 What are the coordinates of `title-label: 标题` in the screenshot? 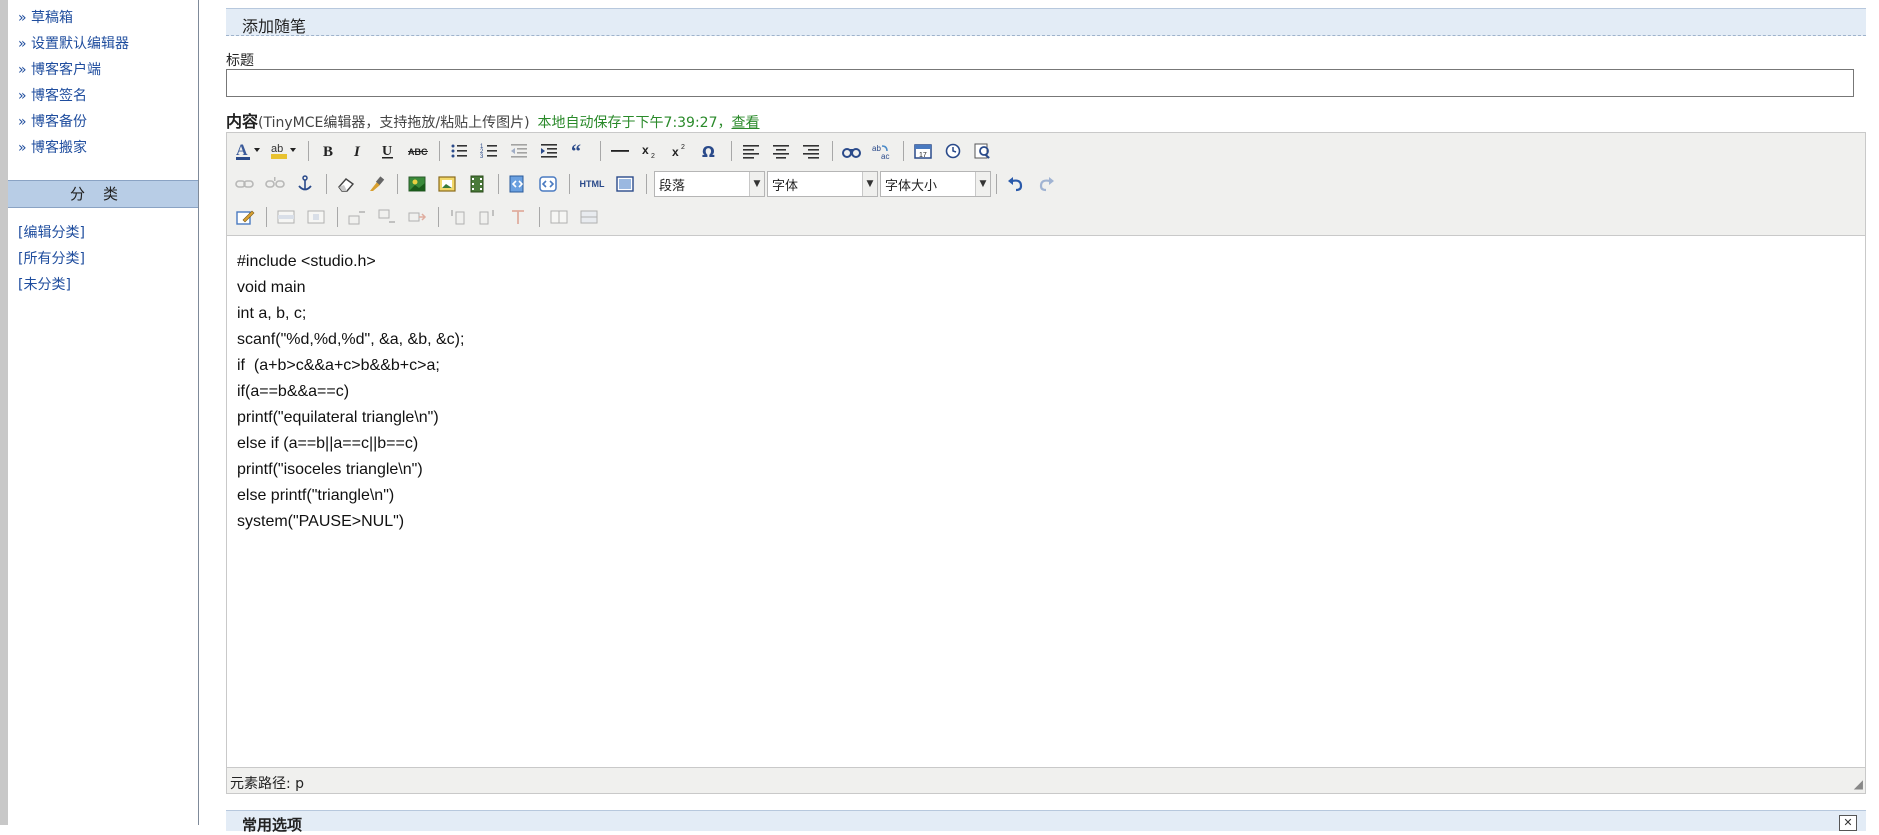 It's located at (240, 61).